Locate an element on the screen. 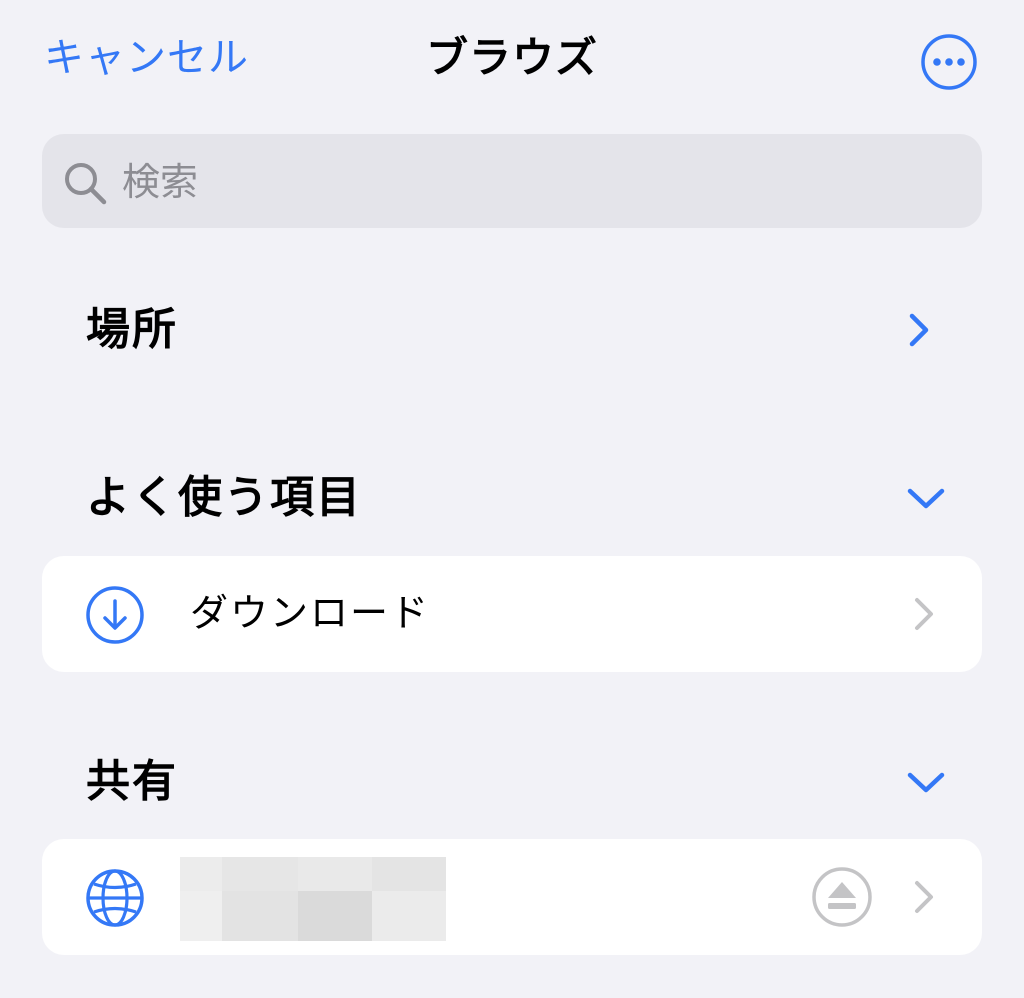 The height and width of the screenshot is (998, 1024). list-item-shared-server is located at coordinates (512, 897).